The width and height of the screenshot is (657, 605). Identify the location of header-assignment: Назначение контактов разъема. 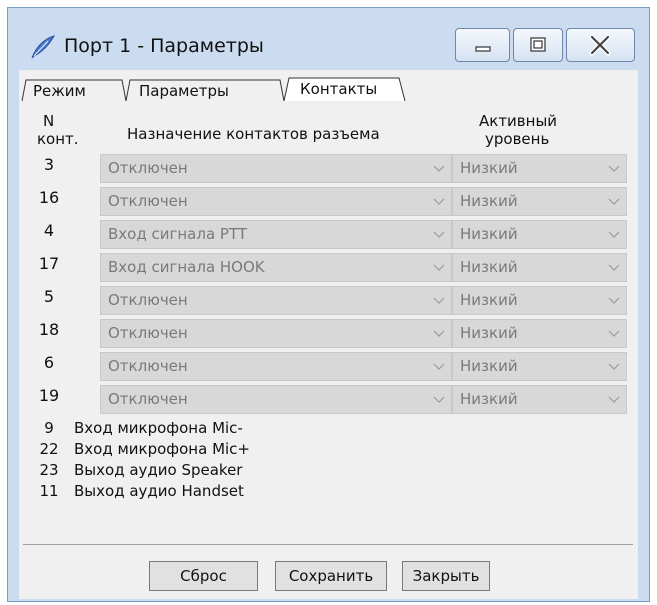
(253, 134).